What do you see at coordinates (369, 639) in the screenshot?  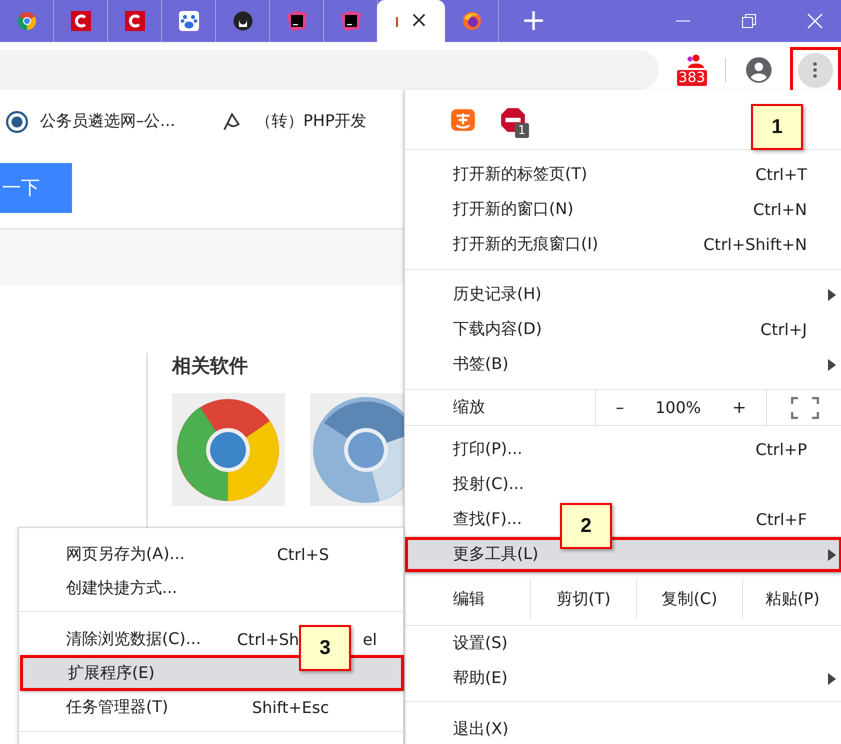 I see `shortcut-text: el` at bounding box center [369, 639].